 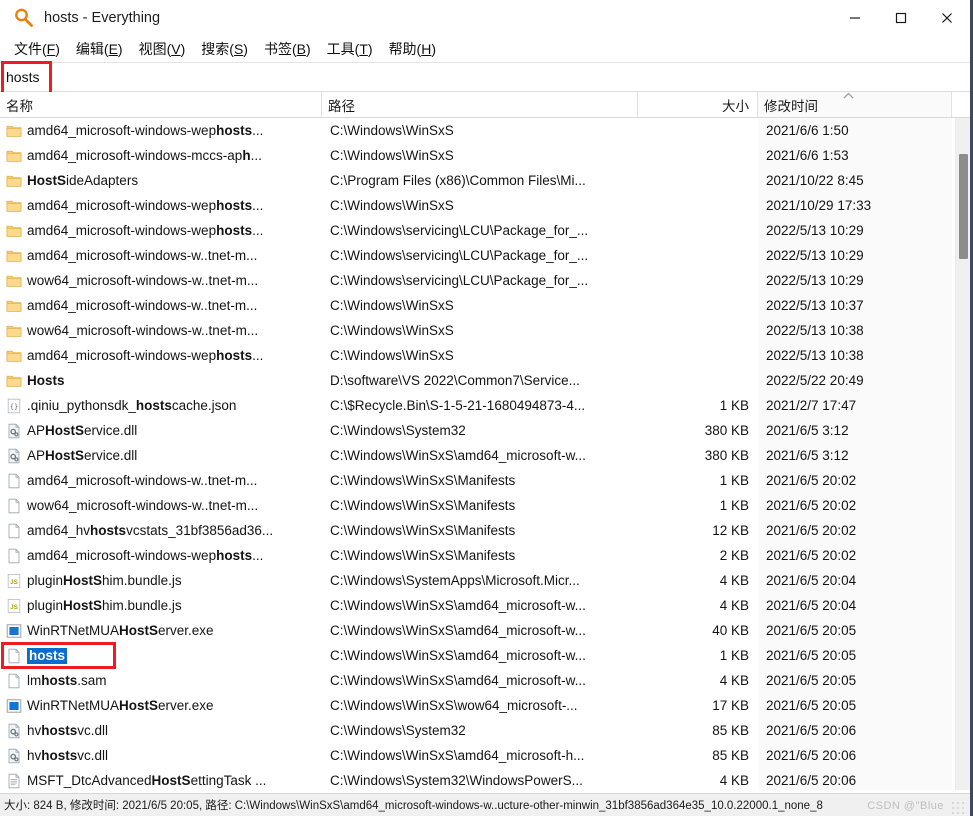 I want to click on menu-help: 帮助(H), so click(x=412, y=49).